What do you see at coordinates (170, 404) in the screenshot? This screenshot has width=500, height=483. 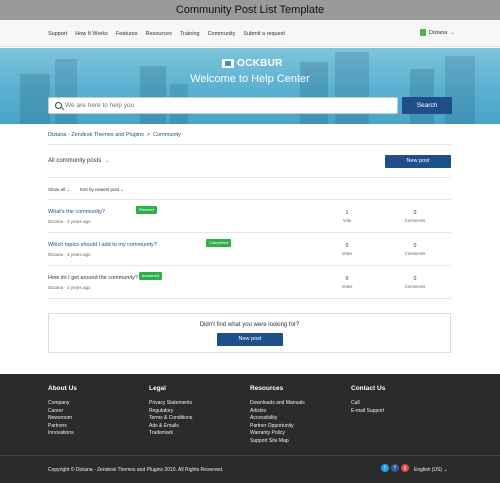 I see `footer-link: Privacy Statements` at bounding box center [170, 404].